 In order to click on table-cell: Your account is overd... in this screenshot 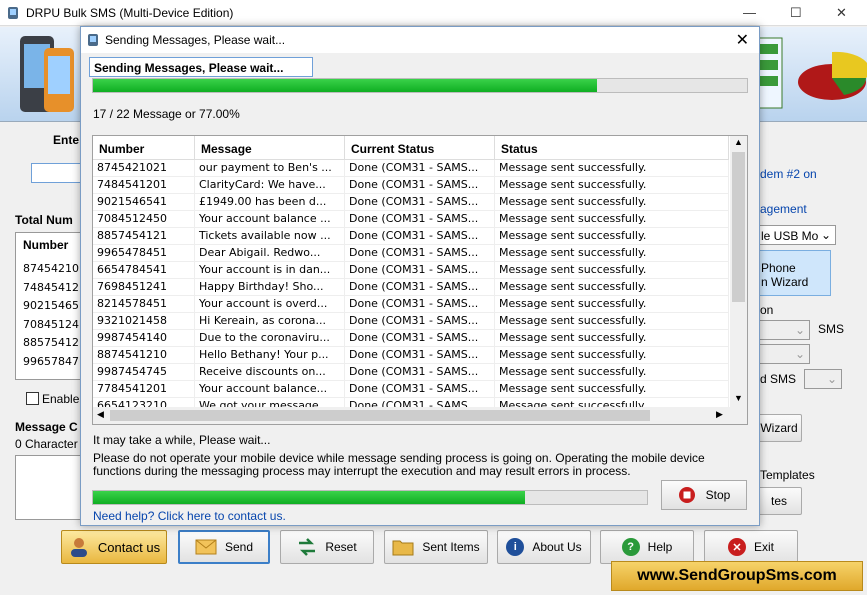, I will do `click(270, 304)`.